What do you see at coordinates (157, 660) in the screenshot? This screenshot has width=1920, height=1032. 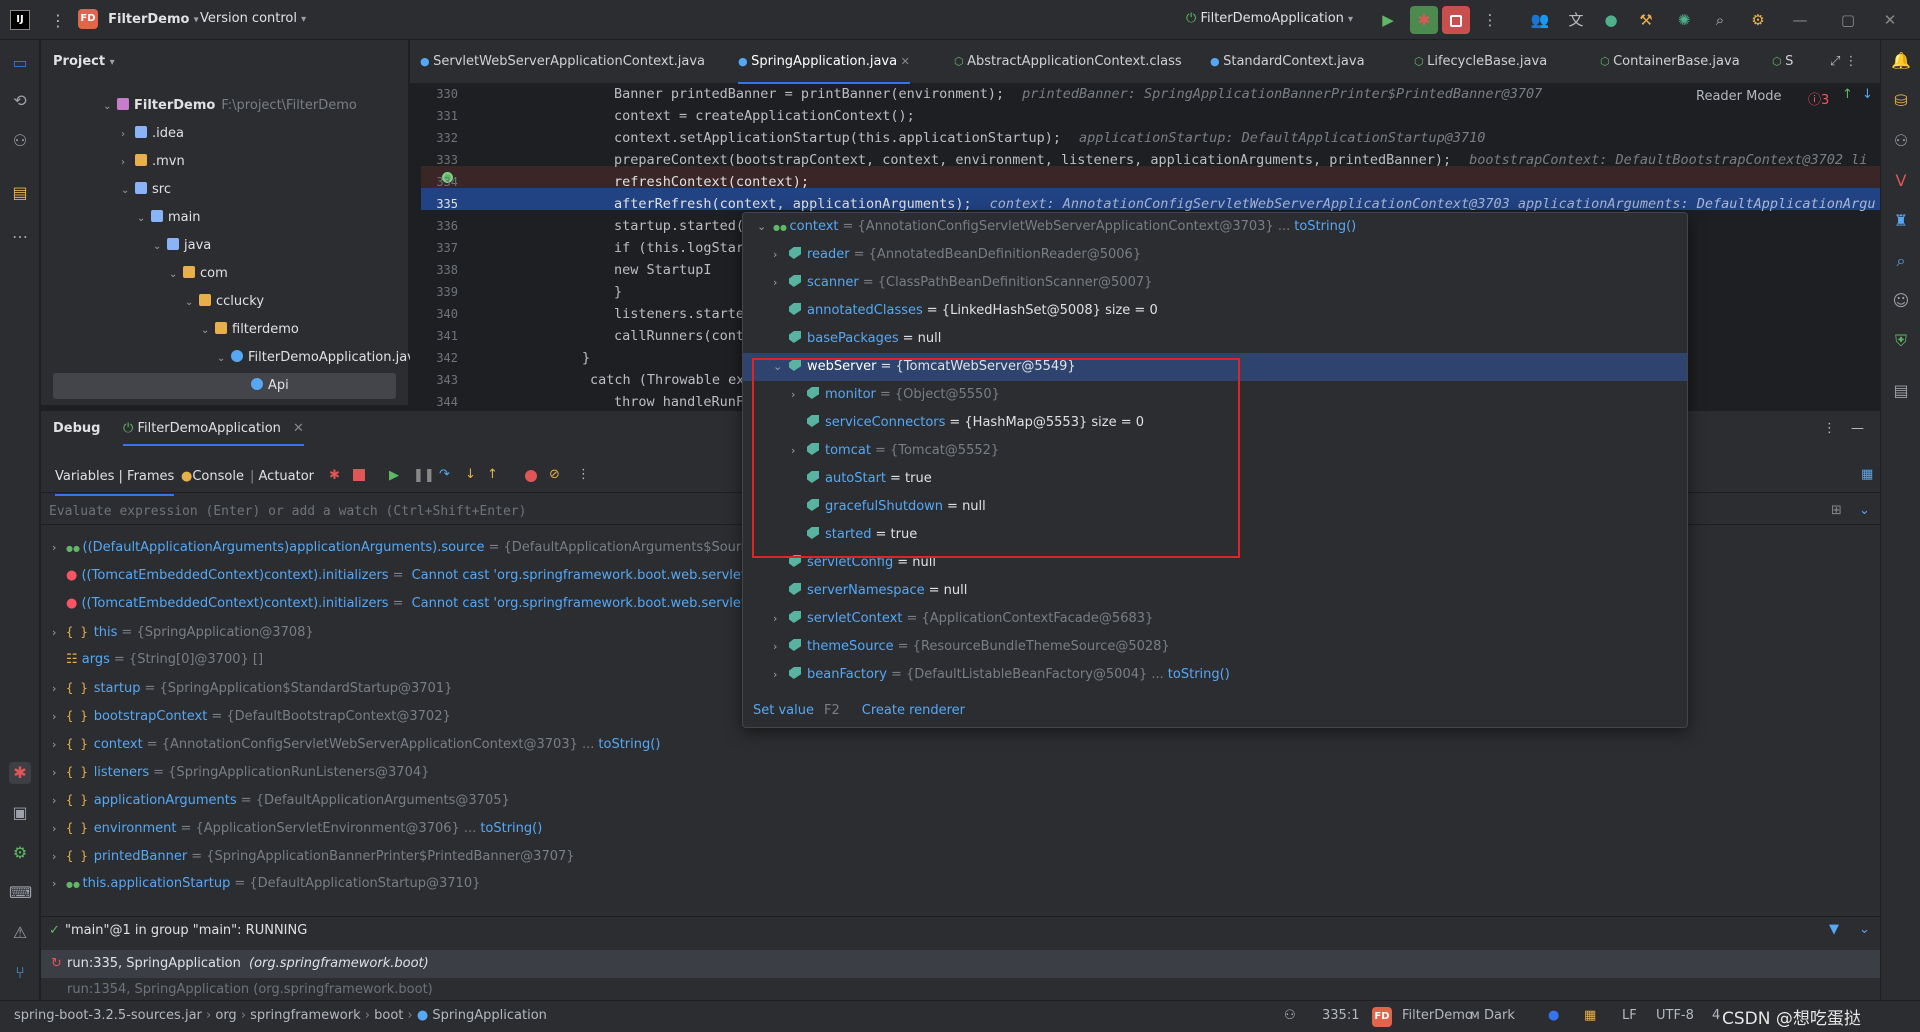 I see `variable-row: ☷ args = {String[0]@3700} []` at bounding box center [157, 660].